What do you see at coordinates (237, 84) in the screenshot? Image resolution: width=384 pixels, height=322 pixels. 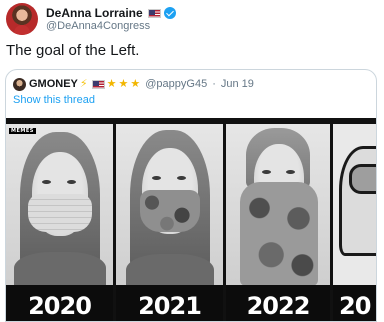 I see `quoted-tweet-date: Jun 19` at bounding box center [237, 84].